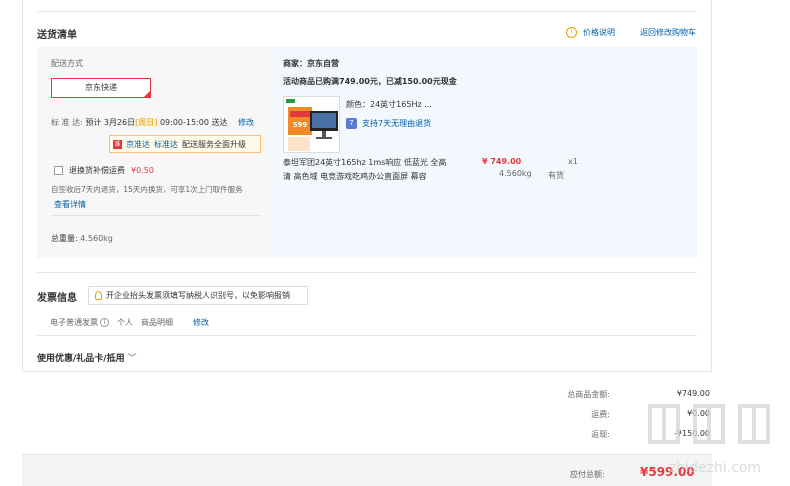 The image size is (790, 486). Describe the element at coordinates (311, 63) in the screenshot. I see `merchant-name: 商家：京东自营` at that location.